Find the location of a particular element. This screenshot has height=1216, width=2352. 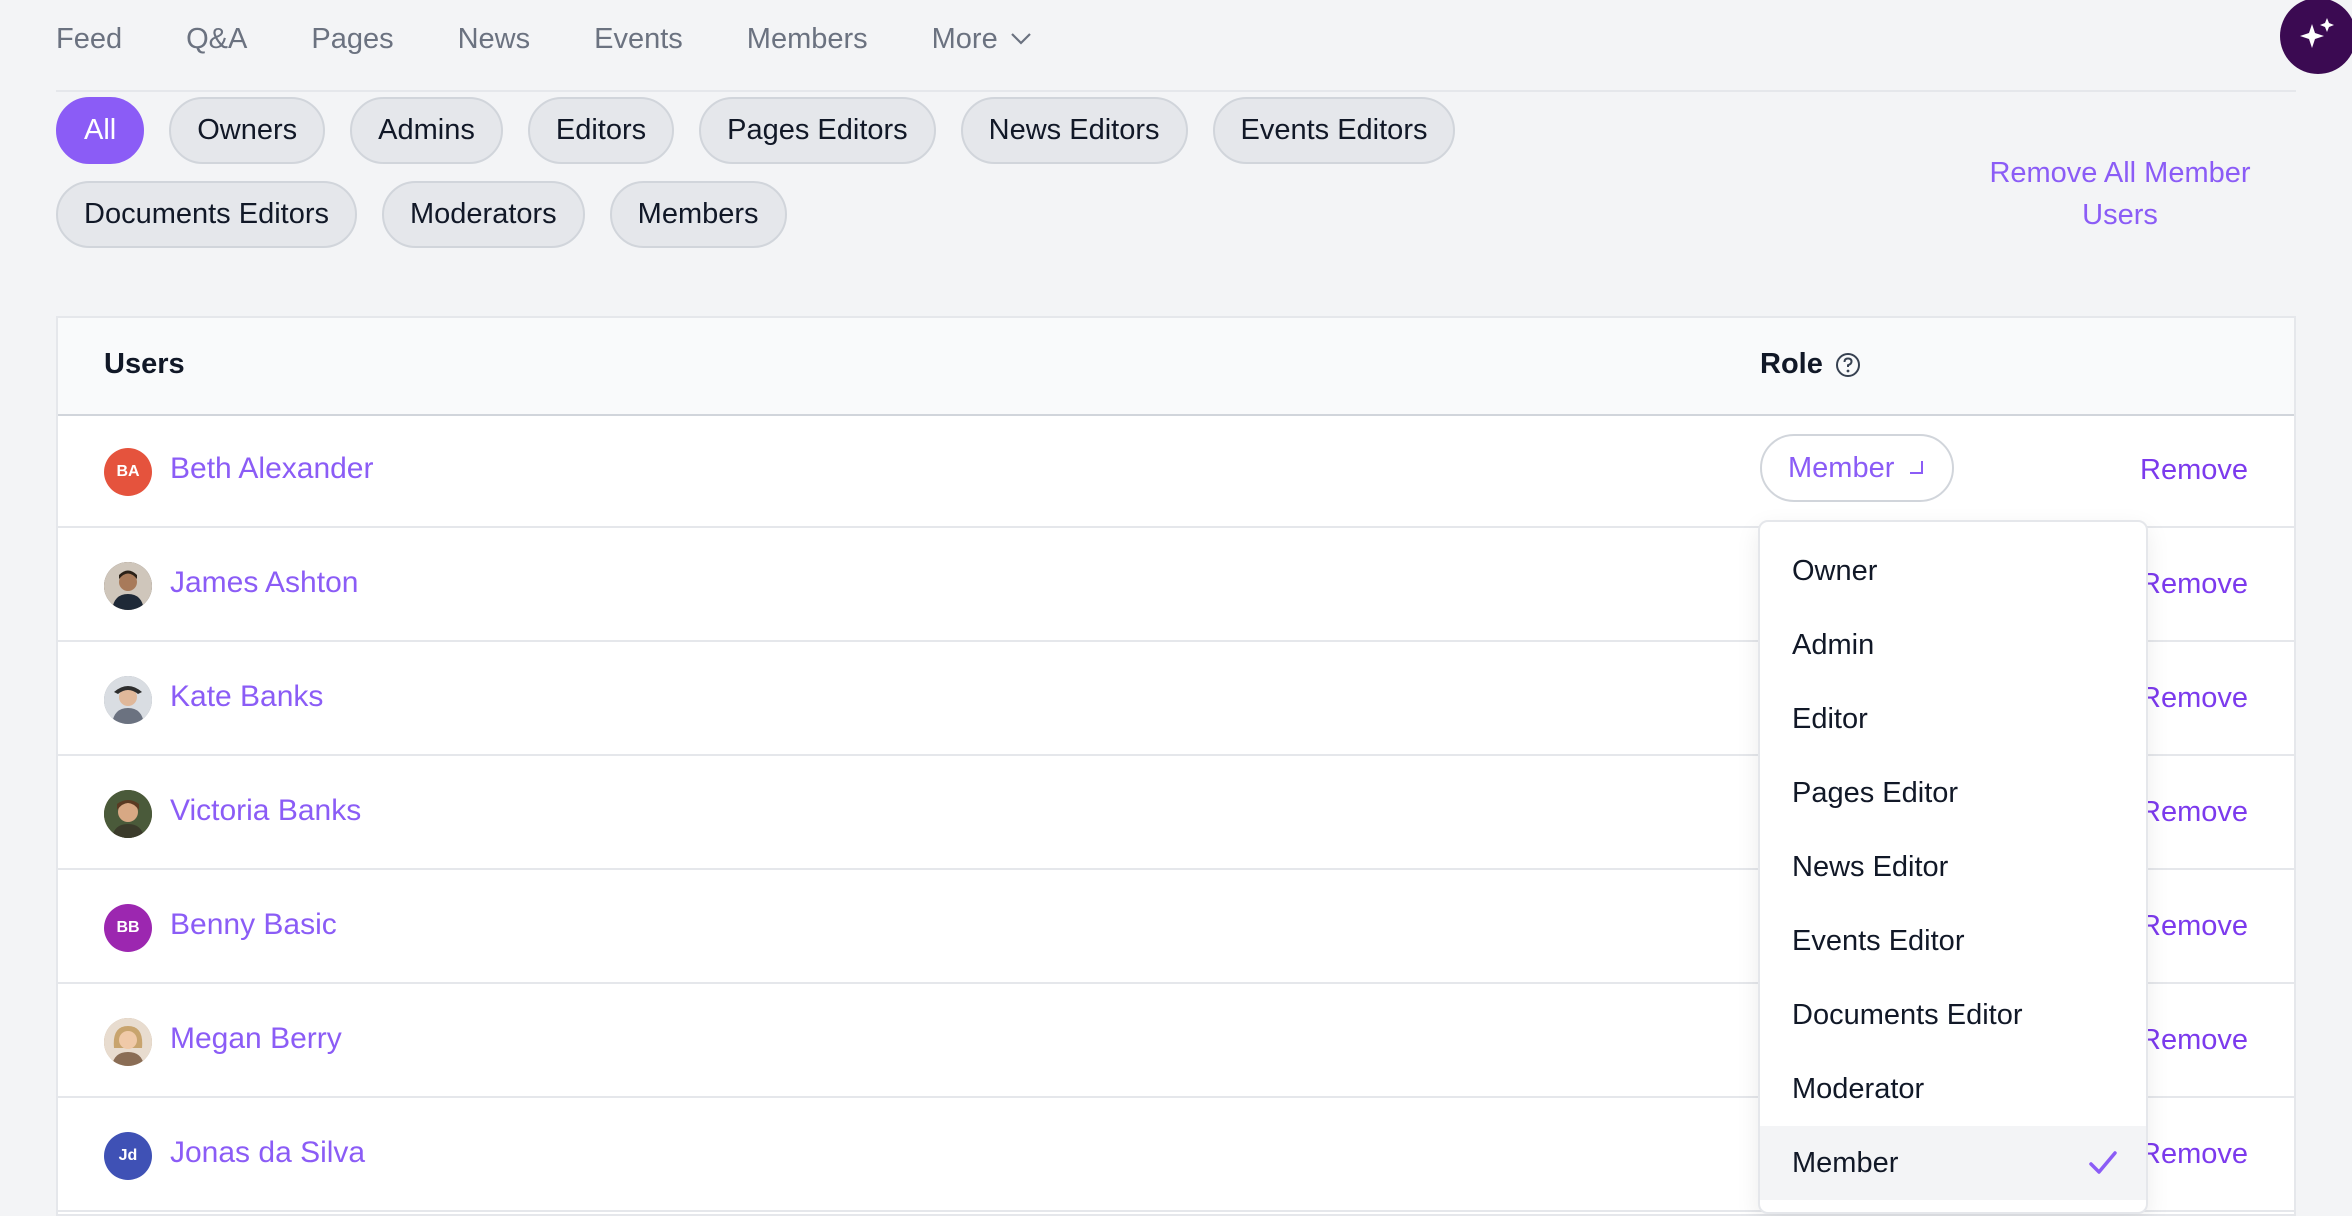

role-option-news-editor: News Editor is located at coordinates (1953, 867).